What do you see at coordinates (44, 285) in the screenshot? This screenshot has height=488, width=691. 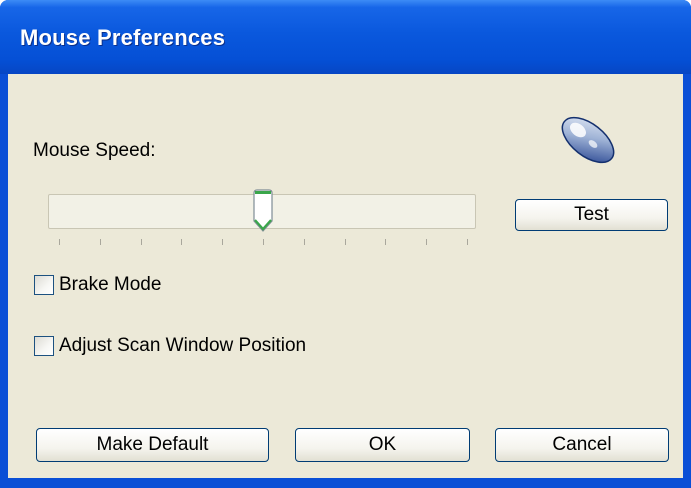 I see `brake-mode-checkbox` at bounding box center [44, 285].